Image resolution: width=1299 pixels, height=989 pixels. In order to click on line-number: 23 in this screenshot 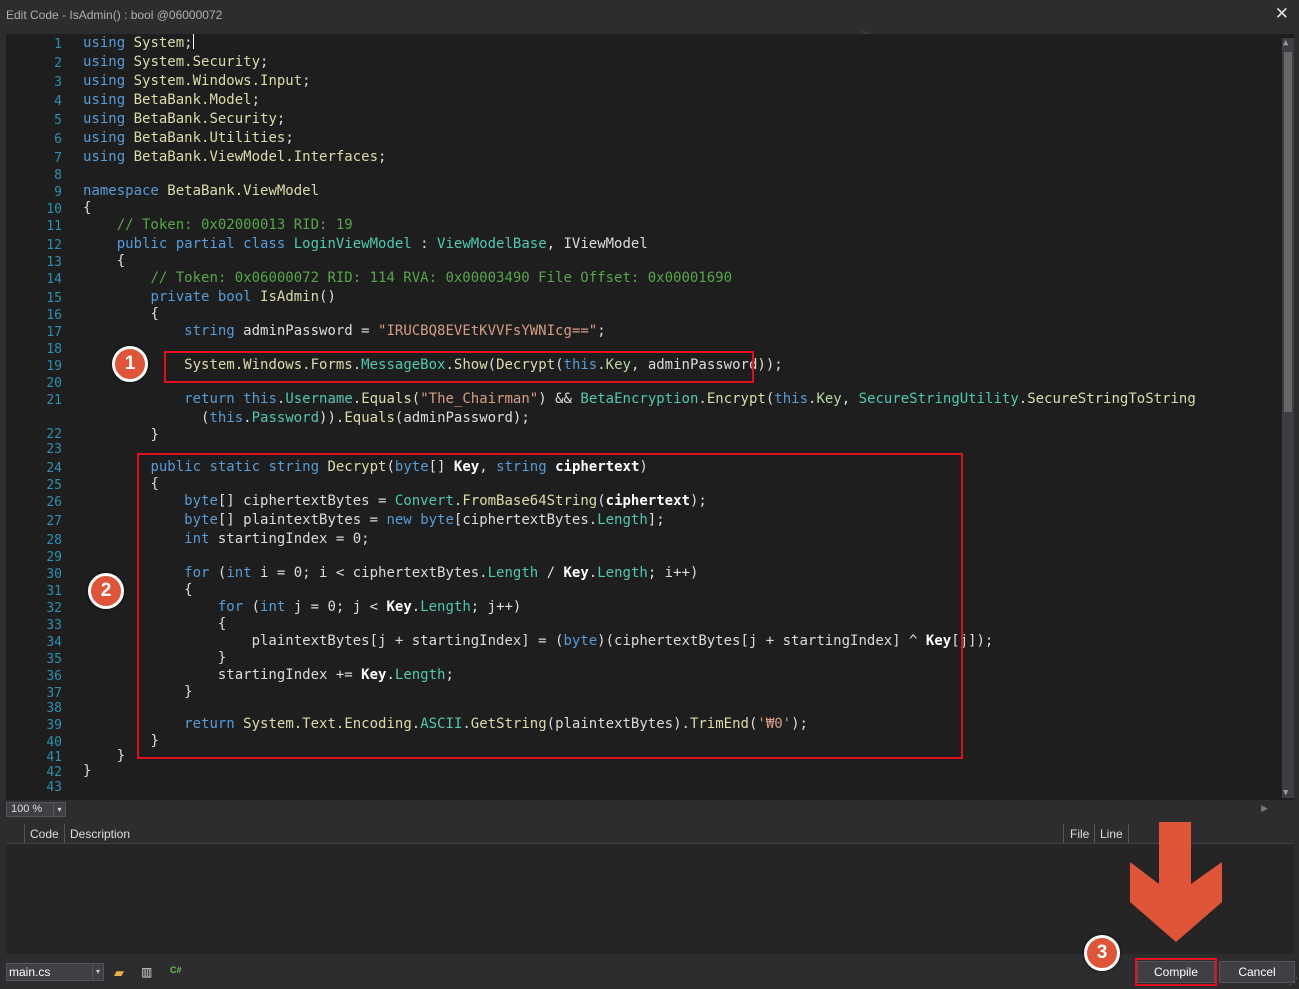, I will do `click(54, 449)`.